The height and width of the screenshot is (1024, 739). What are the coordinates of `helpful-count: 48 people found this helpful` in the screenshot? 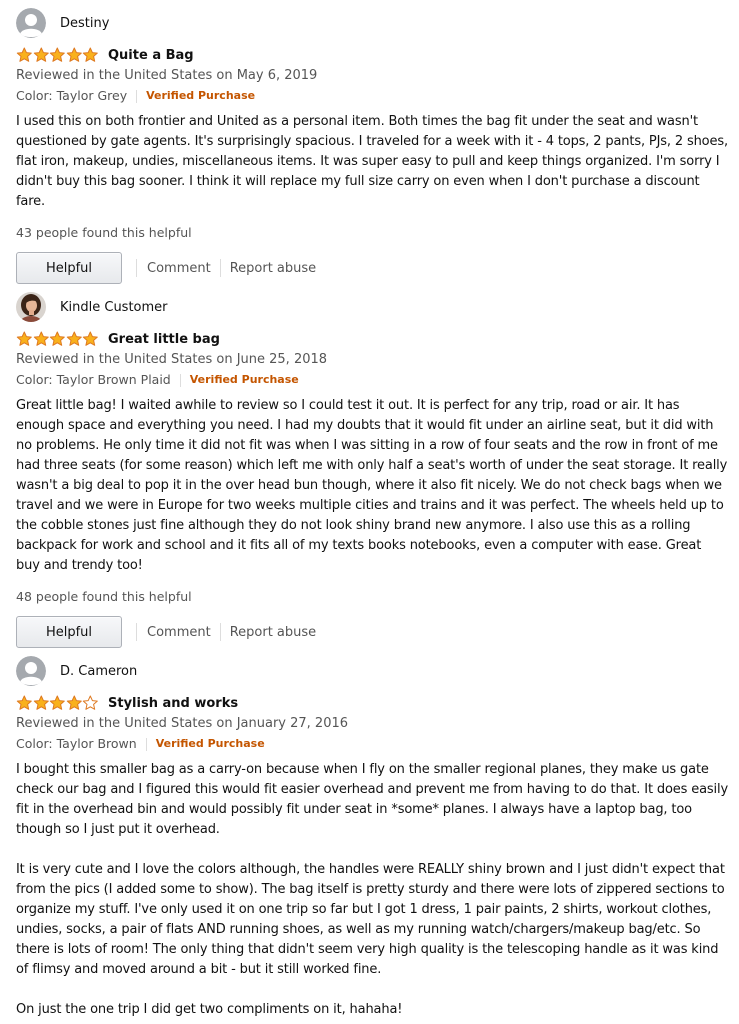 It's located at (104, 596).